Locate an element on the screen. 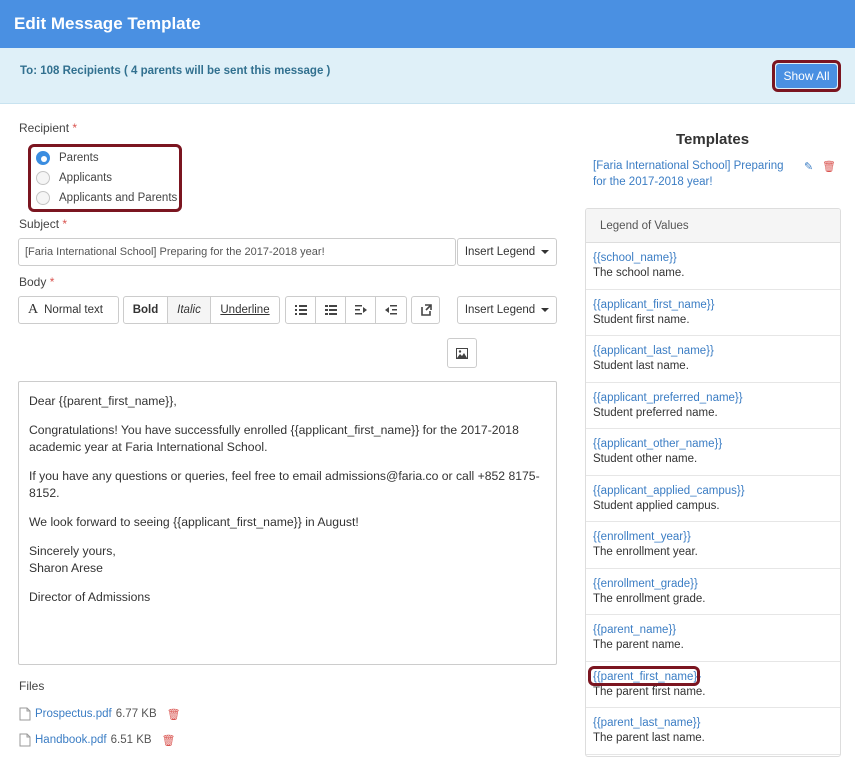  legend-desc: The enrollment grade. is located at coordinates (649, 598).